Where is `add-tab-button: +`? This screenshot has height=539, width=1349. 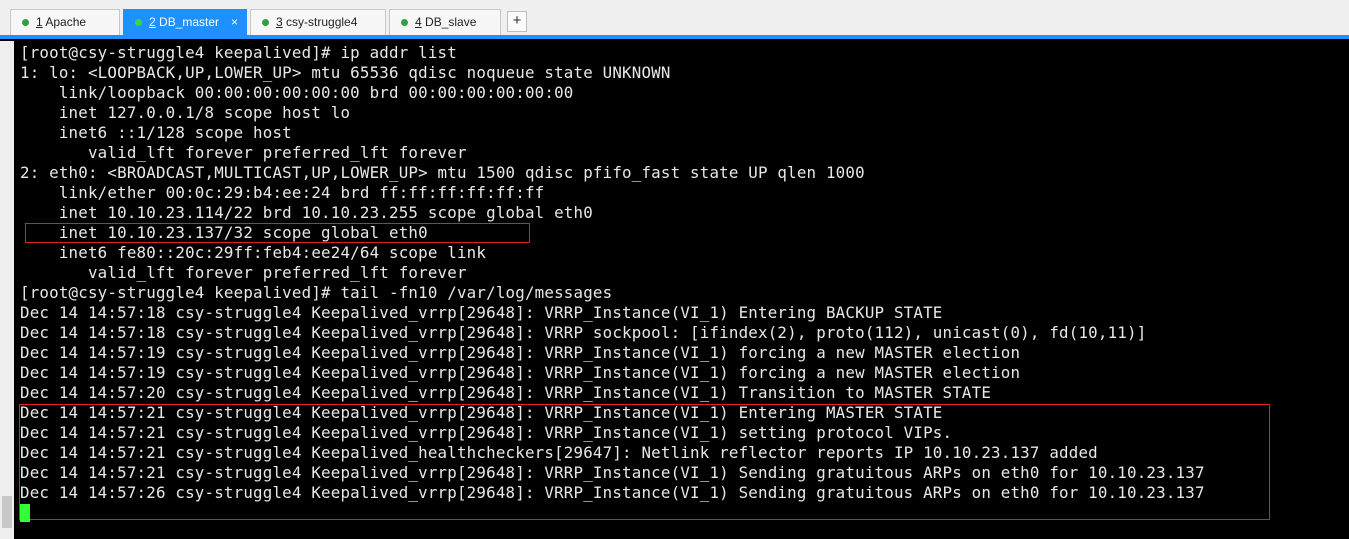 add-tab-button: + is located at coordinates (517, 21).